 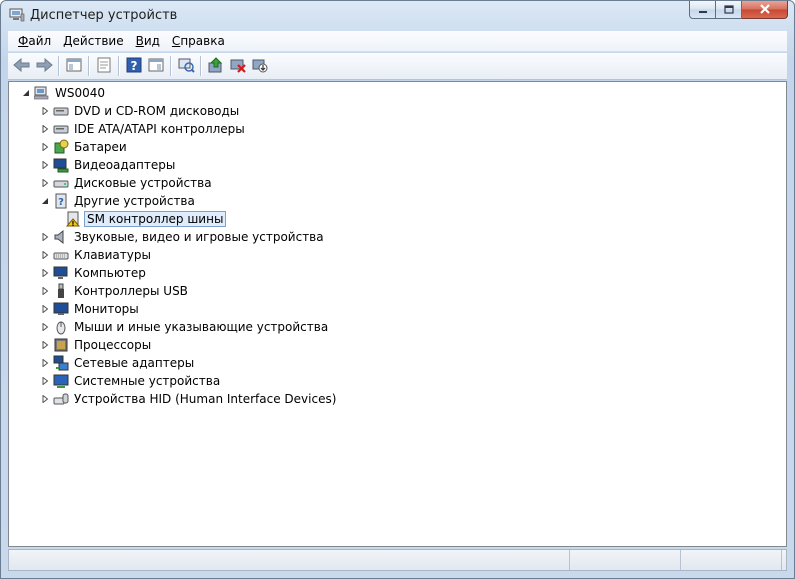 What do you see at coordinates (199, 237) in the screenshot?
I see `tree-category-label: Звуковые, видео и игровые устройства` at bounding box center [199, 237].